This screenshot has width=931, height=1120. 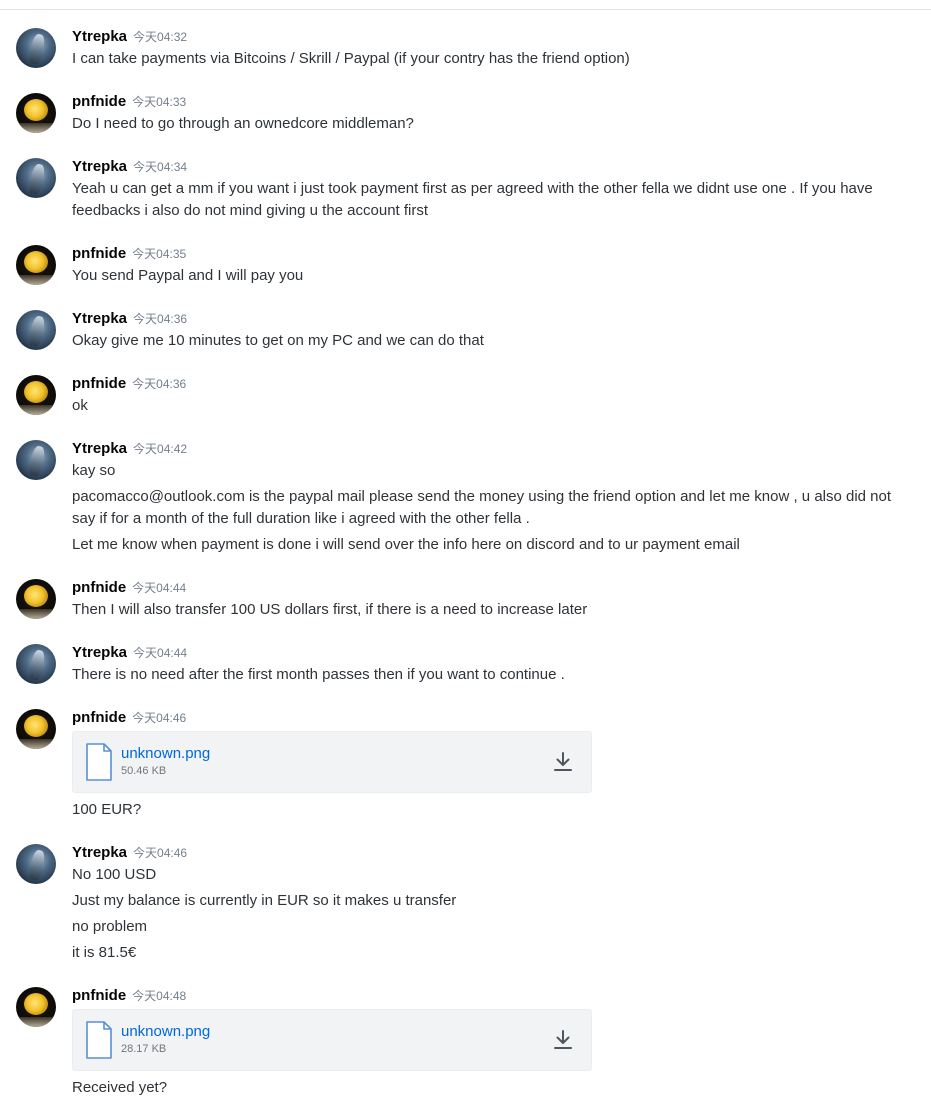 What do you see at coordinates (144, 771) in the screenshot?
I see `attachment-filesize: 50.46 KB` at bounding box center [144, 771].